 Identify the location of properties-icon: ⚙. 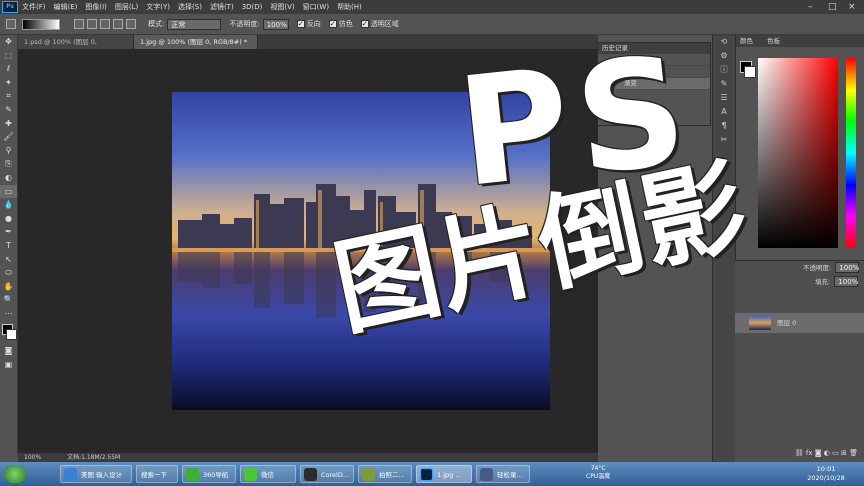
(724, 56).